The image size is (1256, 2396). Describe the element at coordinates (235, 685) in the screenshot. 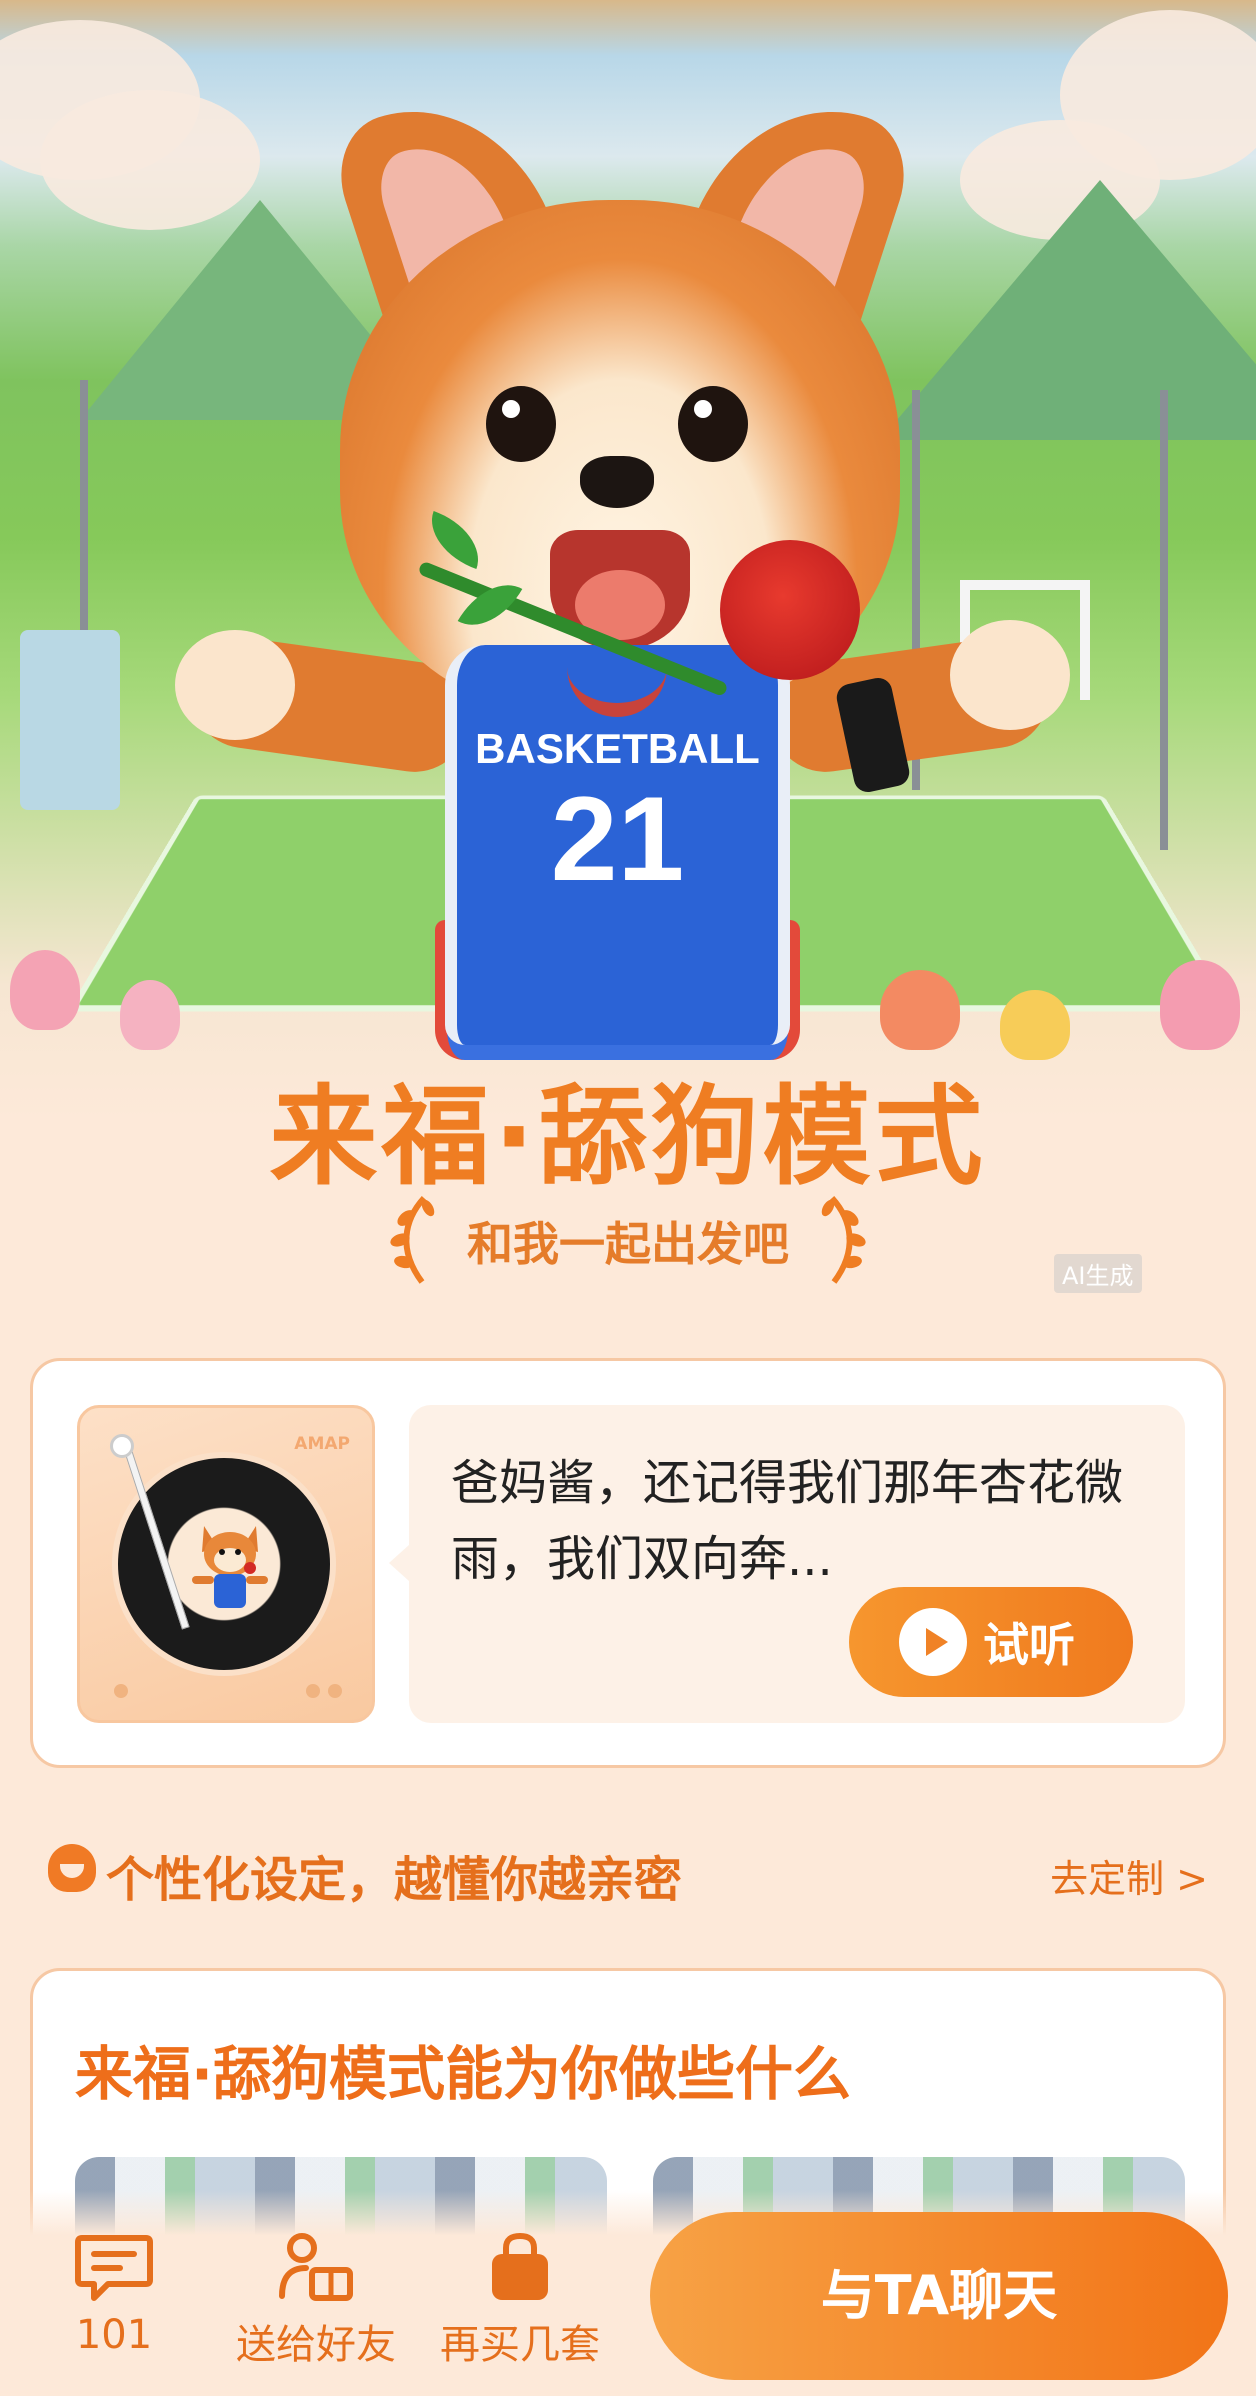

I see `left-paw` at that location.